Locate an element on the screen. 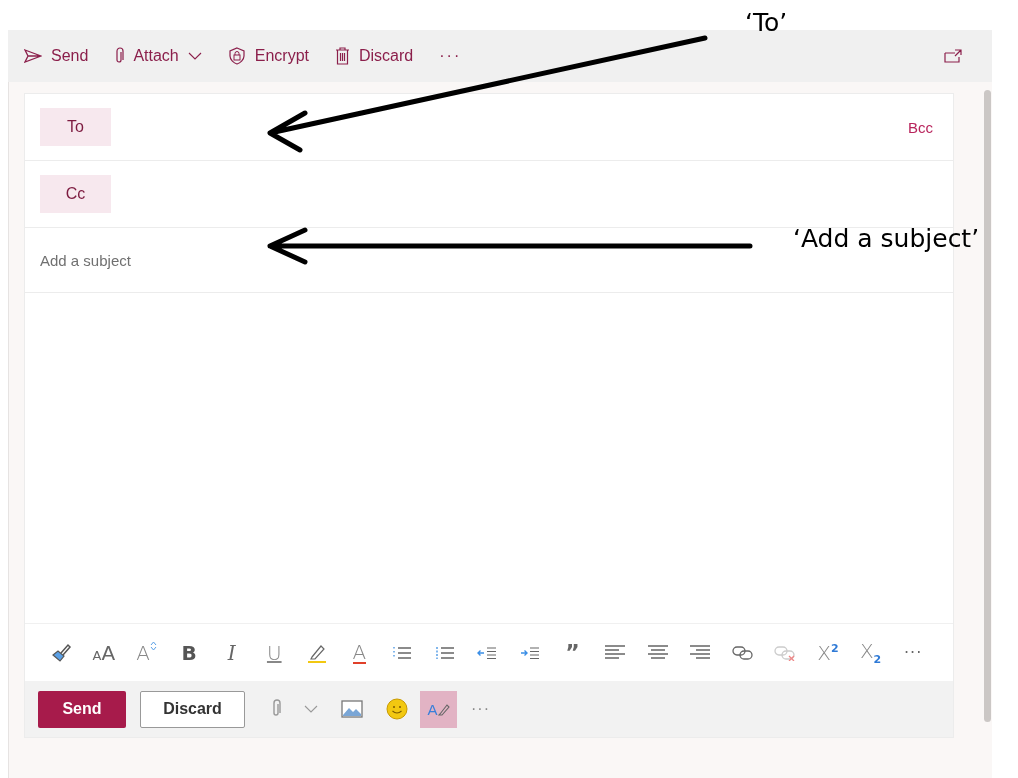 This screenshot has height=778, width=1018. up-down-caret-icon is located at coordinates (153, 645).